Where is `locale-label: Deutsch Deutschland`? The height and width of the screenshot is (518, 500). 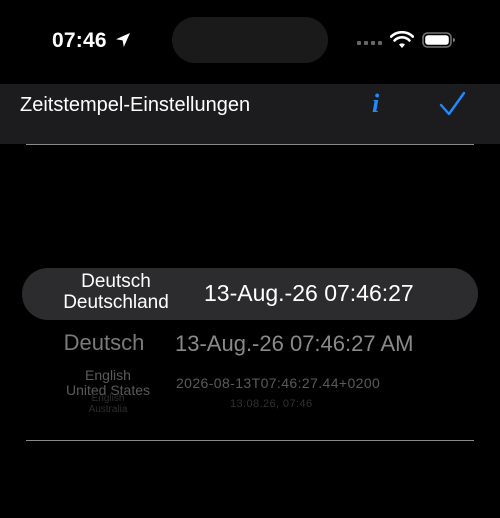 locale-label: Deutsch Deutschland is located at coordinates (116, 292).